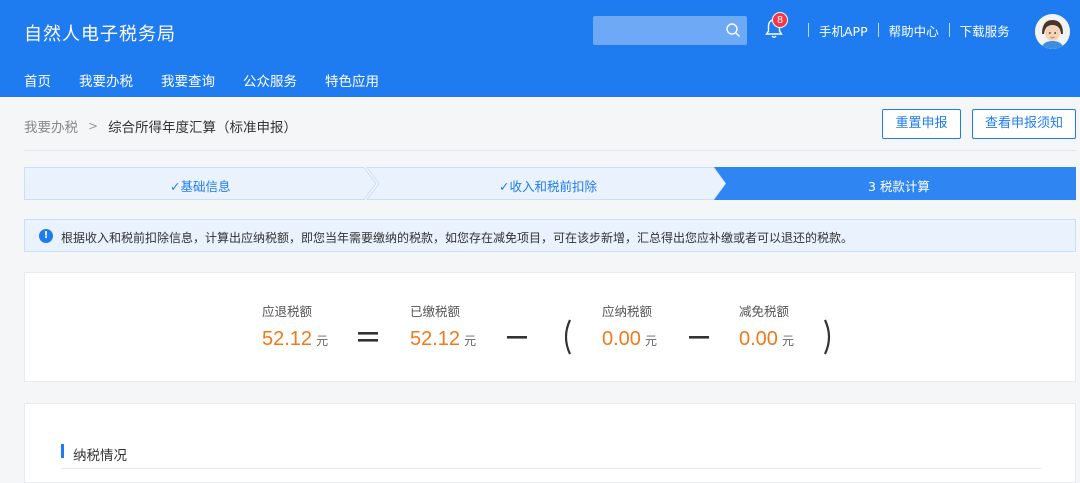  I want to click on exempt-amount: 减免税额 0.00 元, so click(766, 326).